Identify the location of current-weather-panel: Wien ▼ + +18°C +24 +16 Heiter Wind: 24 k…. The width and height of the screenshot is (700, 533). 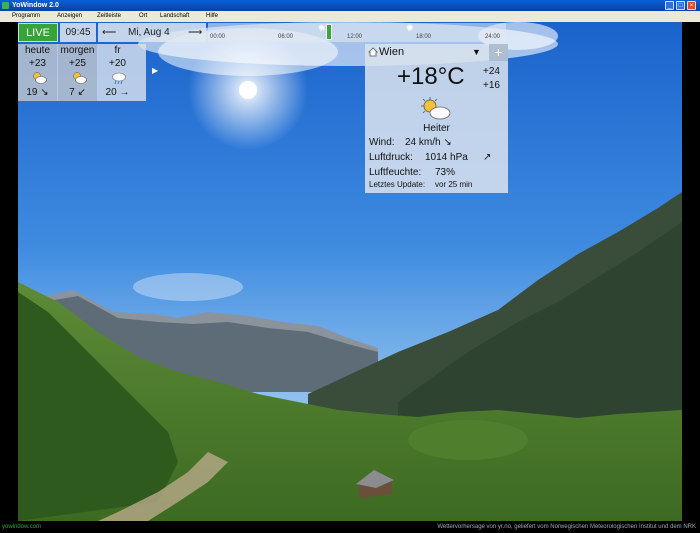
(436, 118).